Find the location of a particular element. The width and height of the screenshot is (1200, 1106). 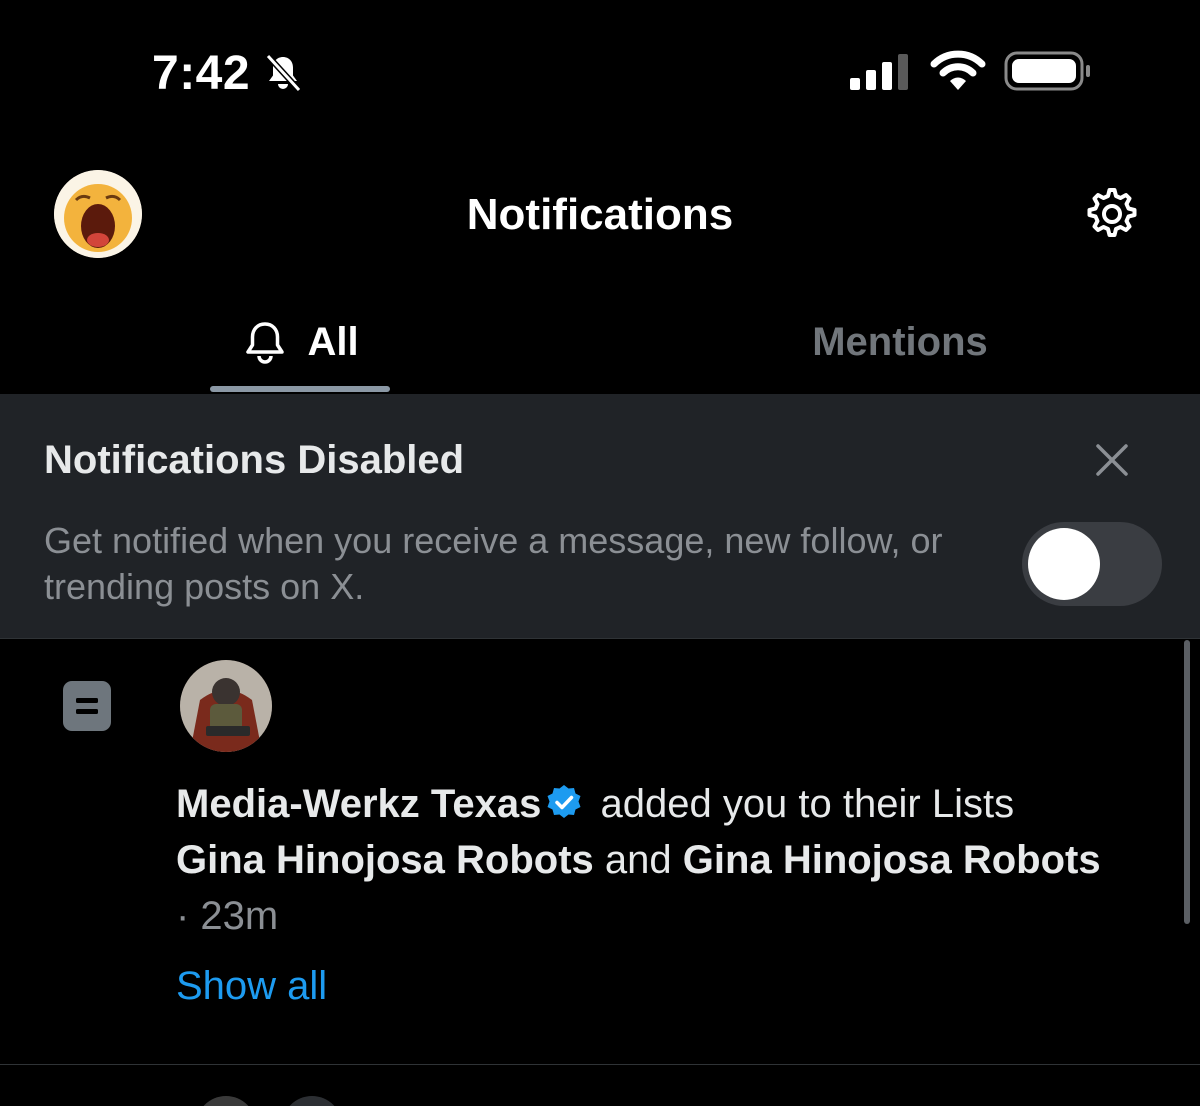

bell-off-icon is located at coordinates (283, 73).